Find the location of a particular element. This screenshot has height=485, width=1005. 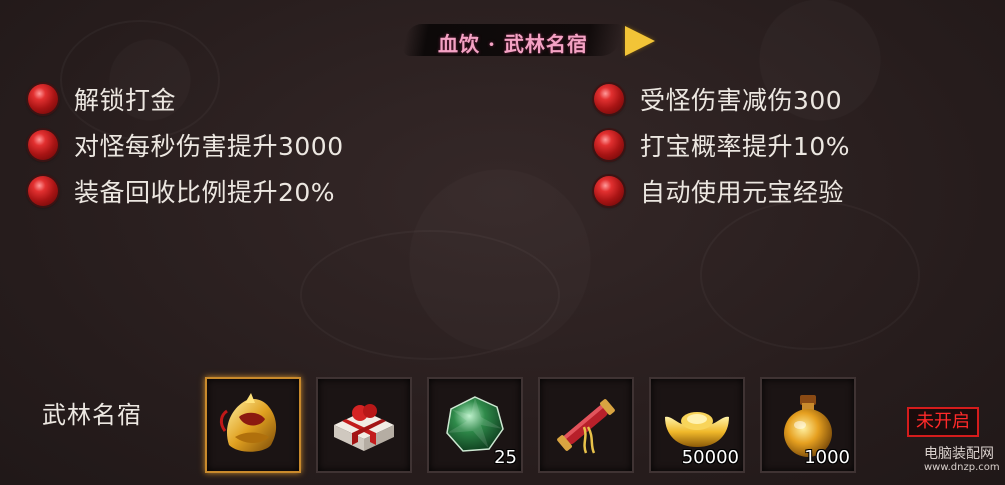

item-quantity: 1000 is located at coordinates (827, 457).